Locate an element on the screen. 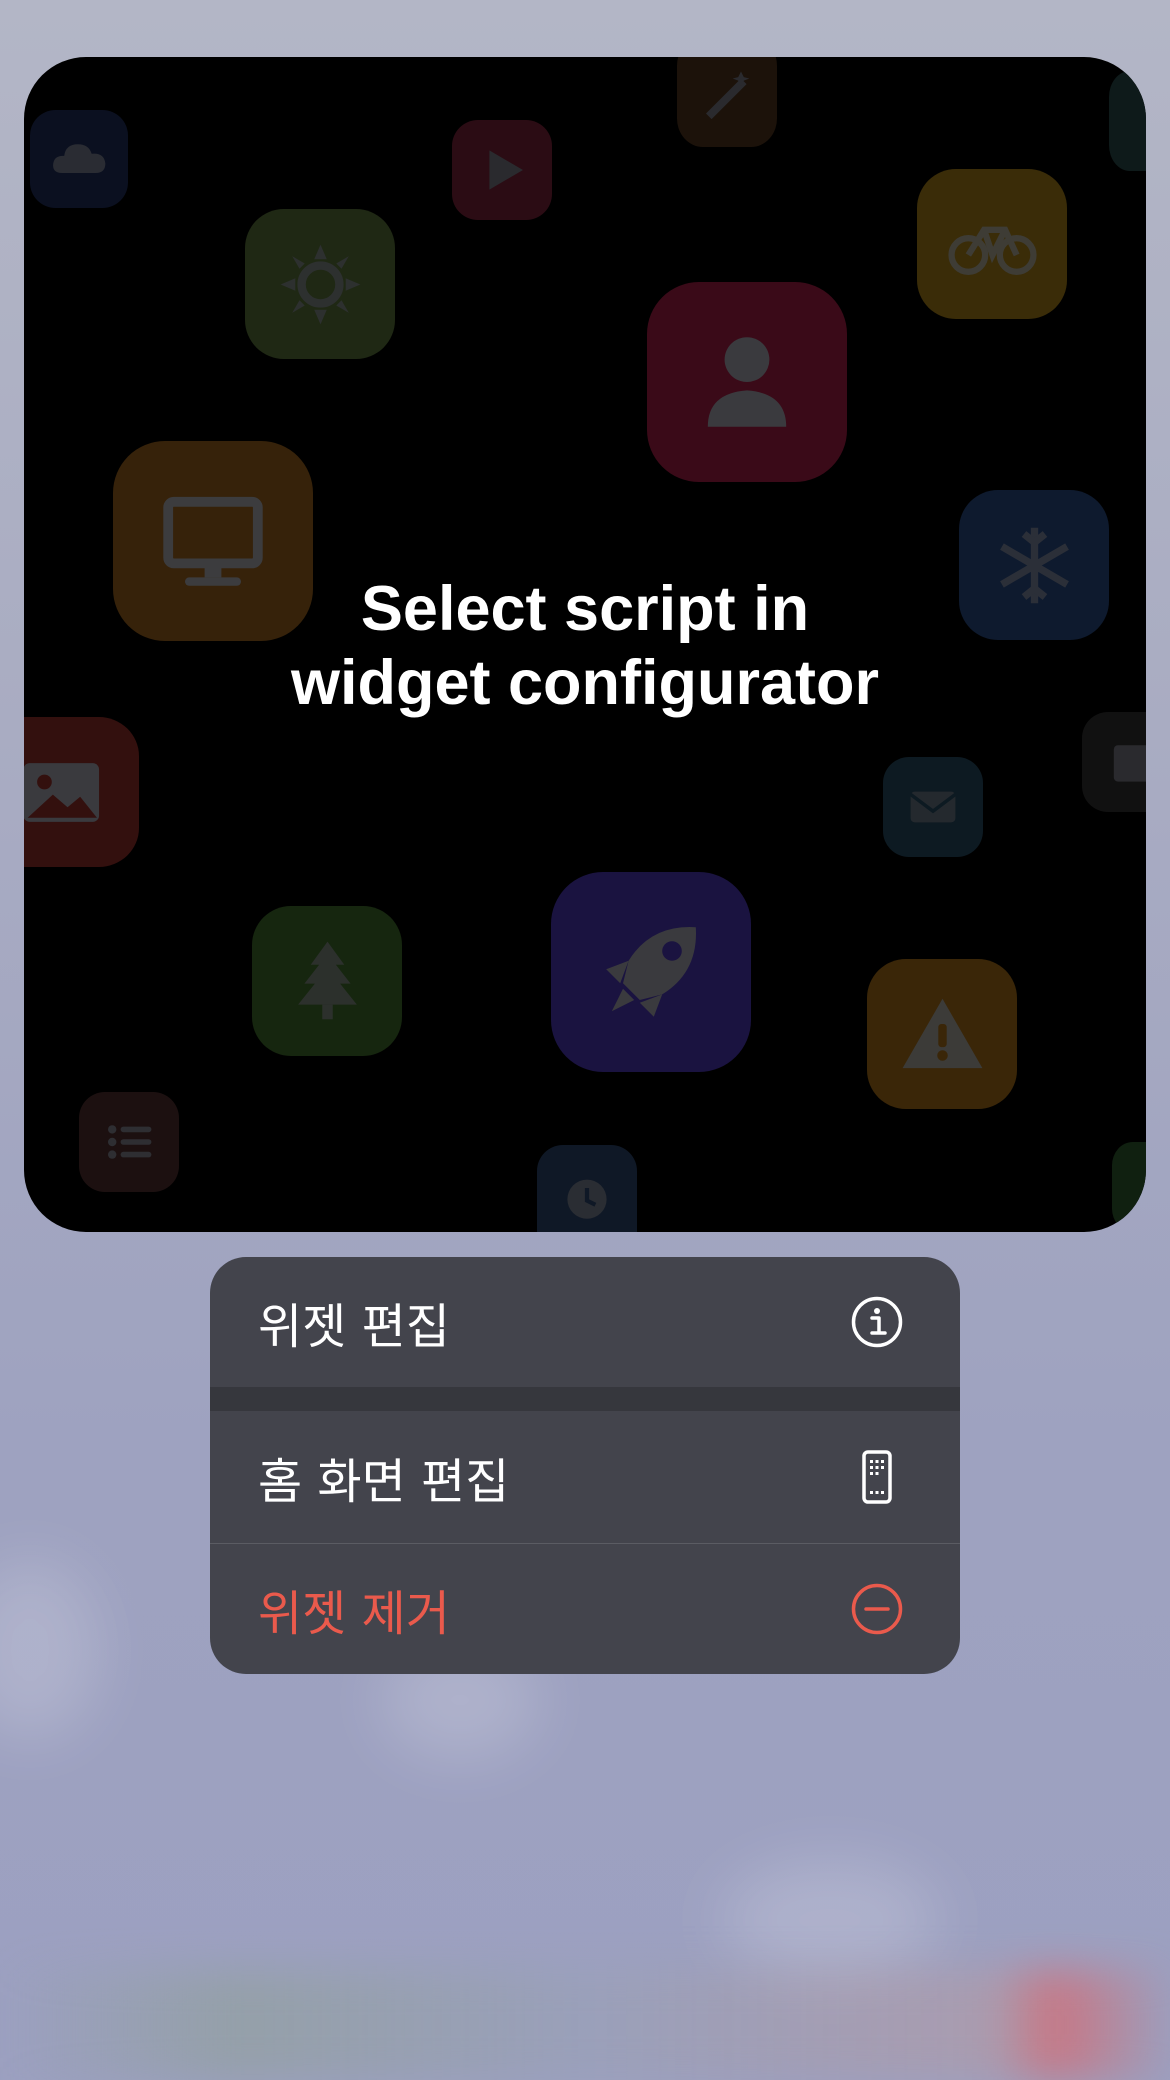 The image size is (1170, 2080). edit-widget-label: 위젯 편집 is located at coordinates (354, 1327).